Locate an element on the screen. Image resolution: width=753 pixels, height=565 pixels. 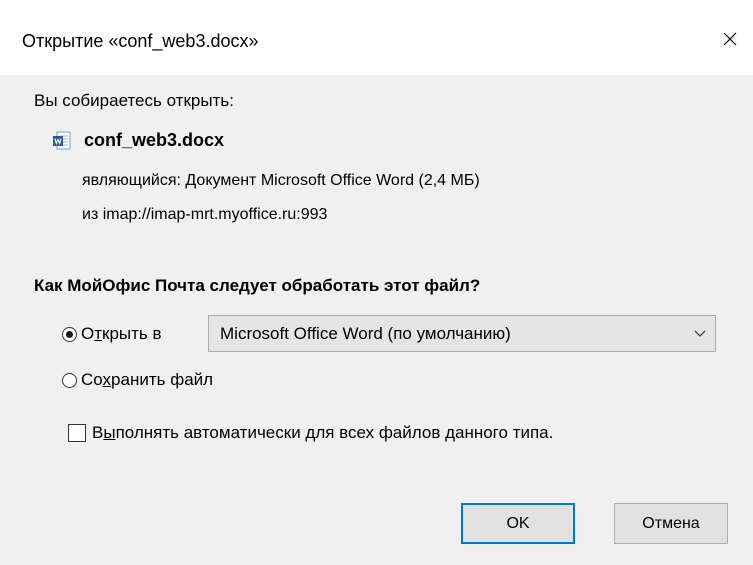
prompt-text: Вы собираетесь открыть: is located at coordinates (134, 100).